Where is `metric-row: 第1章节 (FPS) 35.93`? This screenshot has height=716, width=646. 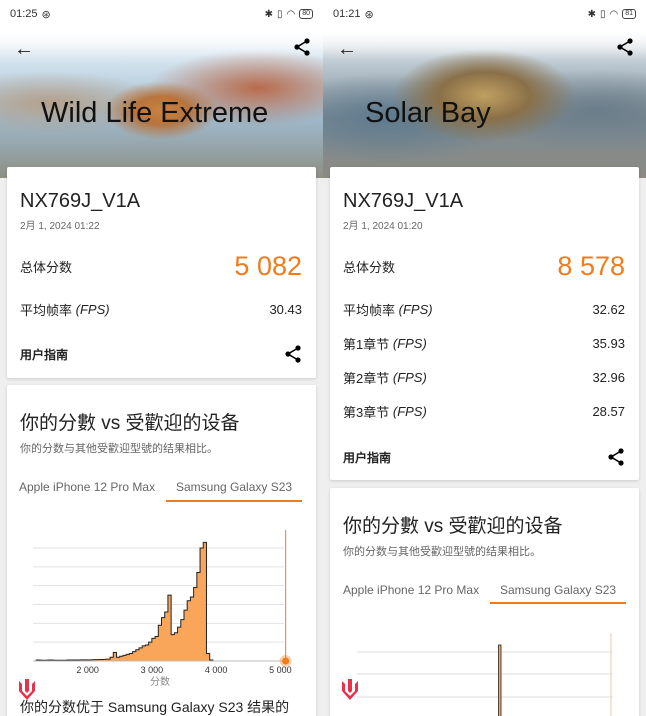 metric-row: 第1章节 (FPS) 35.93 is located at coordinates (484, 343).